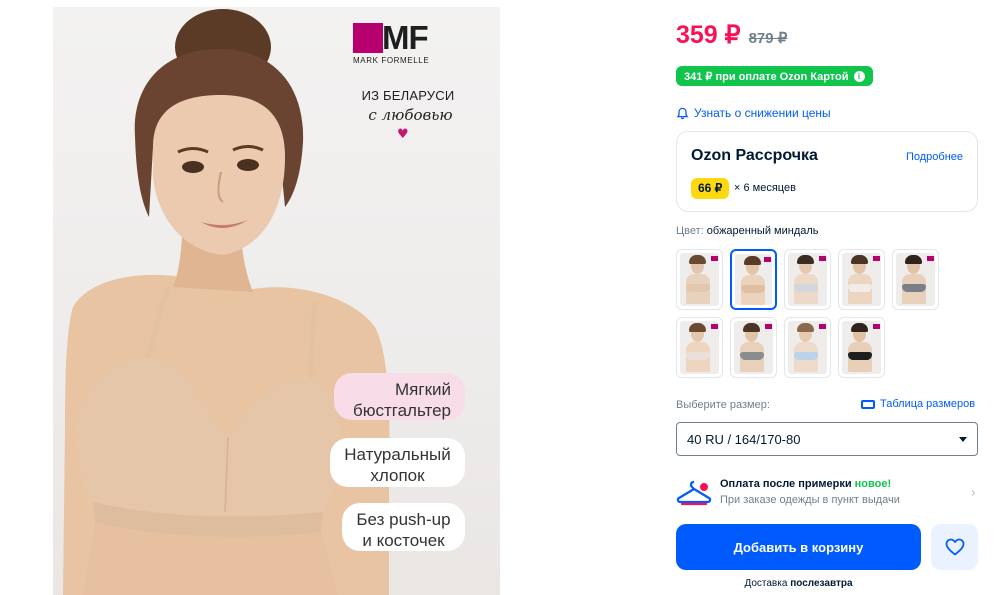 The image size is (1000, 595). I want to click on with-love-text: с любовью, so click(410, 115).